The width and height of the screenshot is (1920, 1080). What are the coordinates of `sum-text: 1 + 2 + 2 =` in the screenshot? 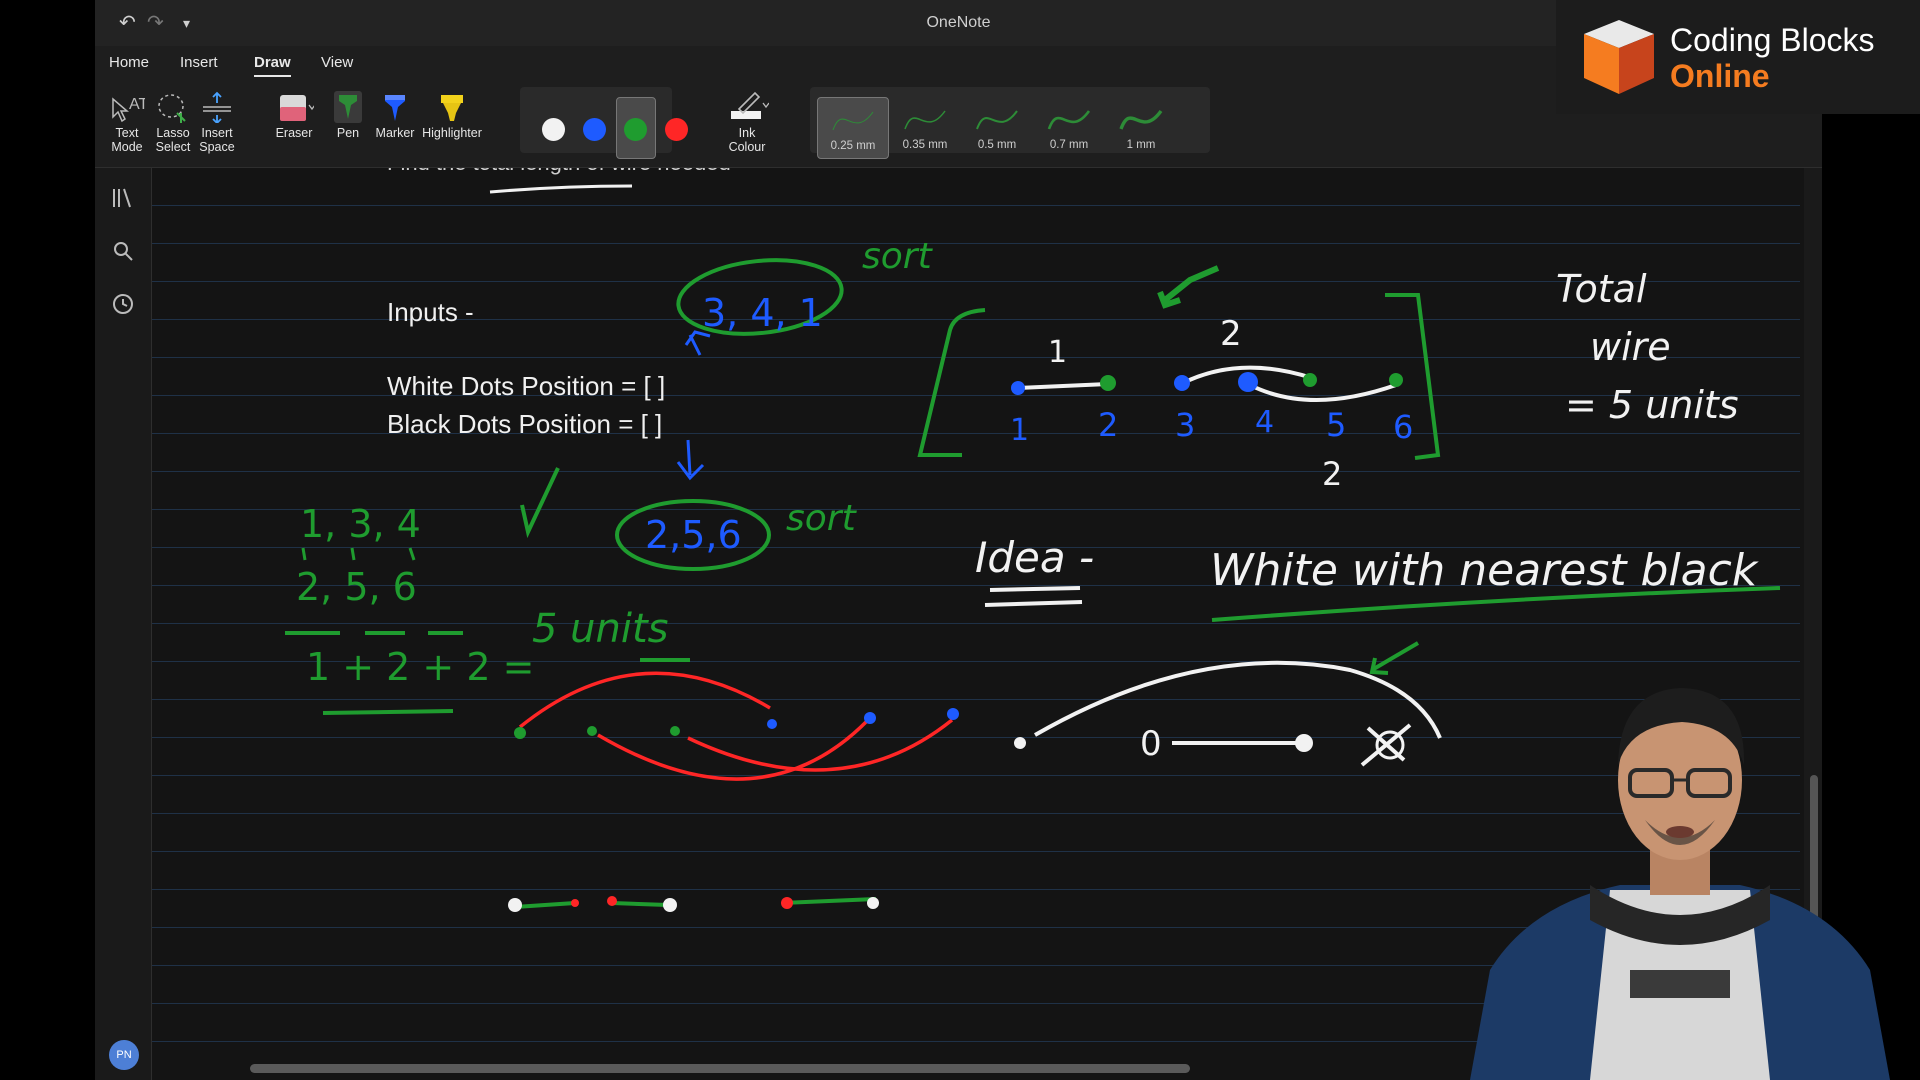 It's located at (420, 667).